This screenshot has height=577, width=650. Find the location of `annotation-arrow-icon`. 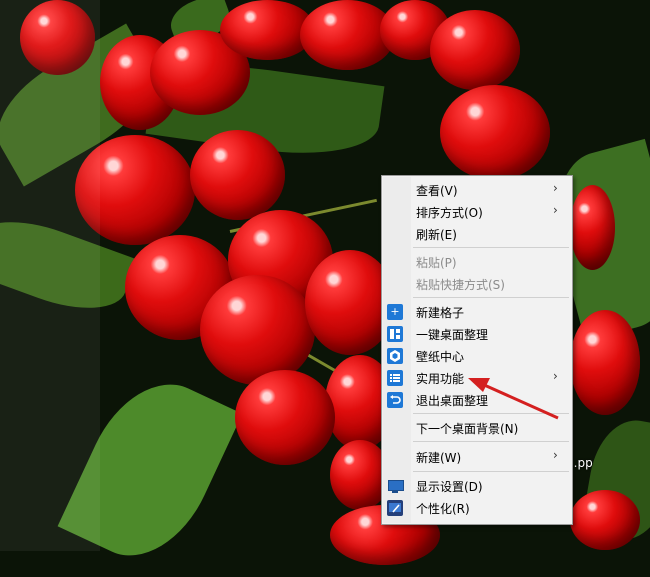

annotation-arrow-icon is located at coordinates (513, 399).